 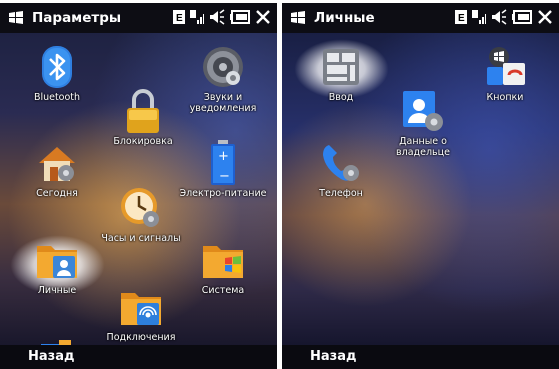 I want to click on settings-item-label: Bluetooth, so click(x=57, y=97).